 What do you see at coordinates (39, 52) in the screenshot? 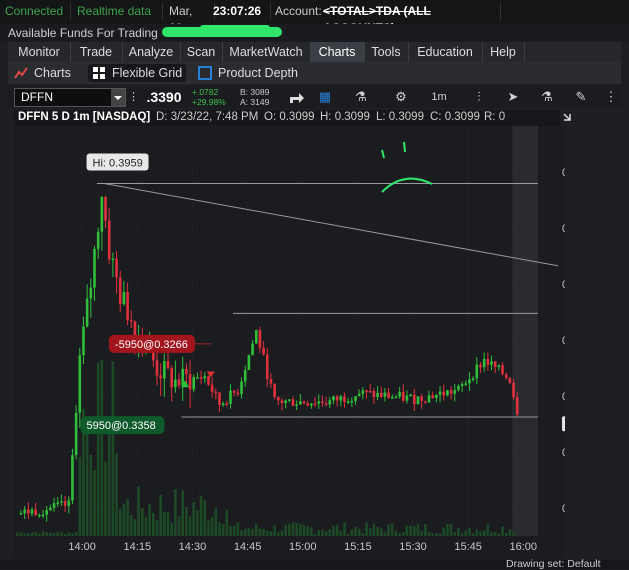
I see `menu-monitor: Monitor` at bounding box center [39, 52].